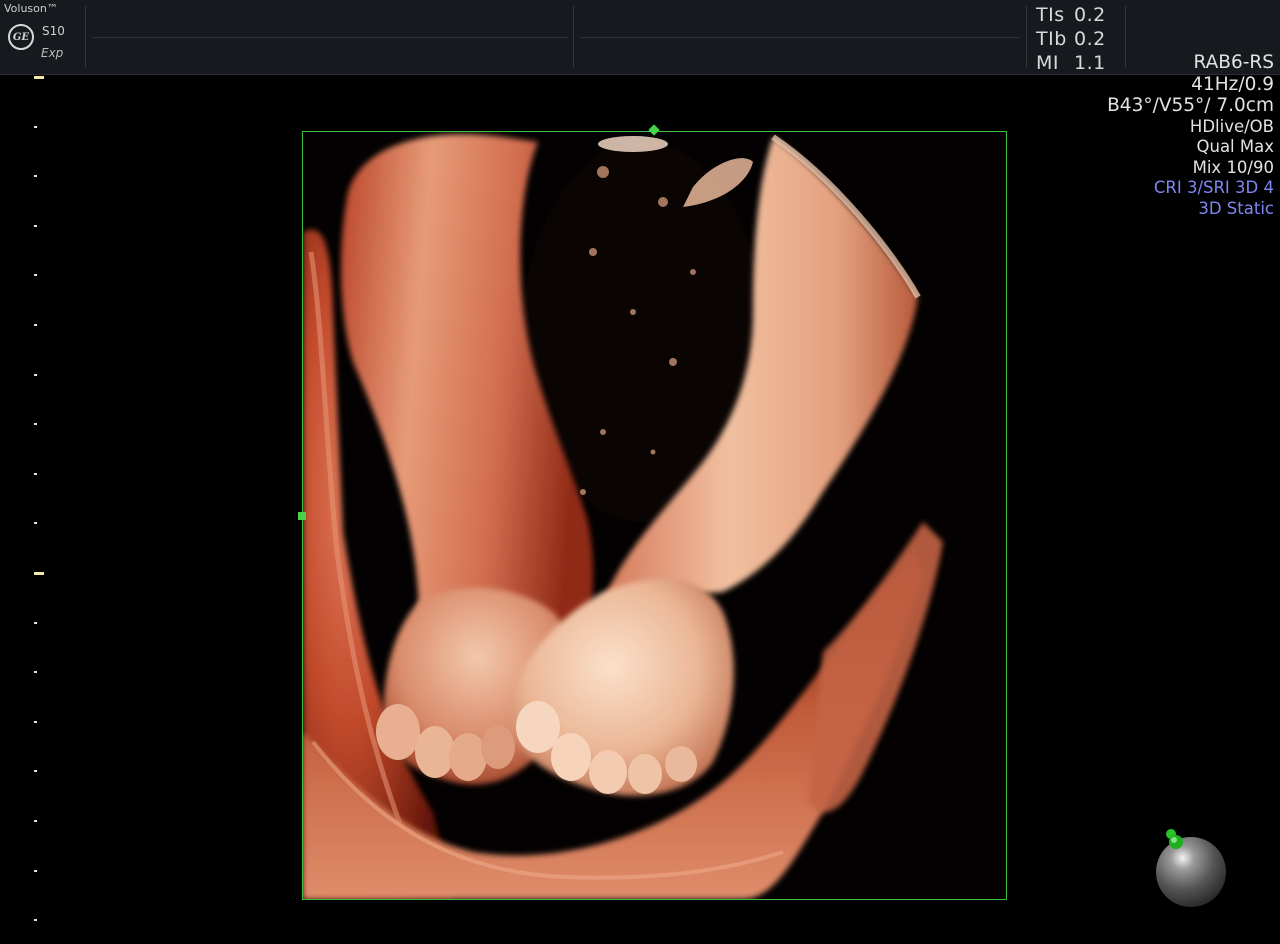  Describe the element at coordinates (1090, 63) in the screenshot. I see `index-value: 1.1` at that location.